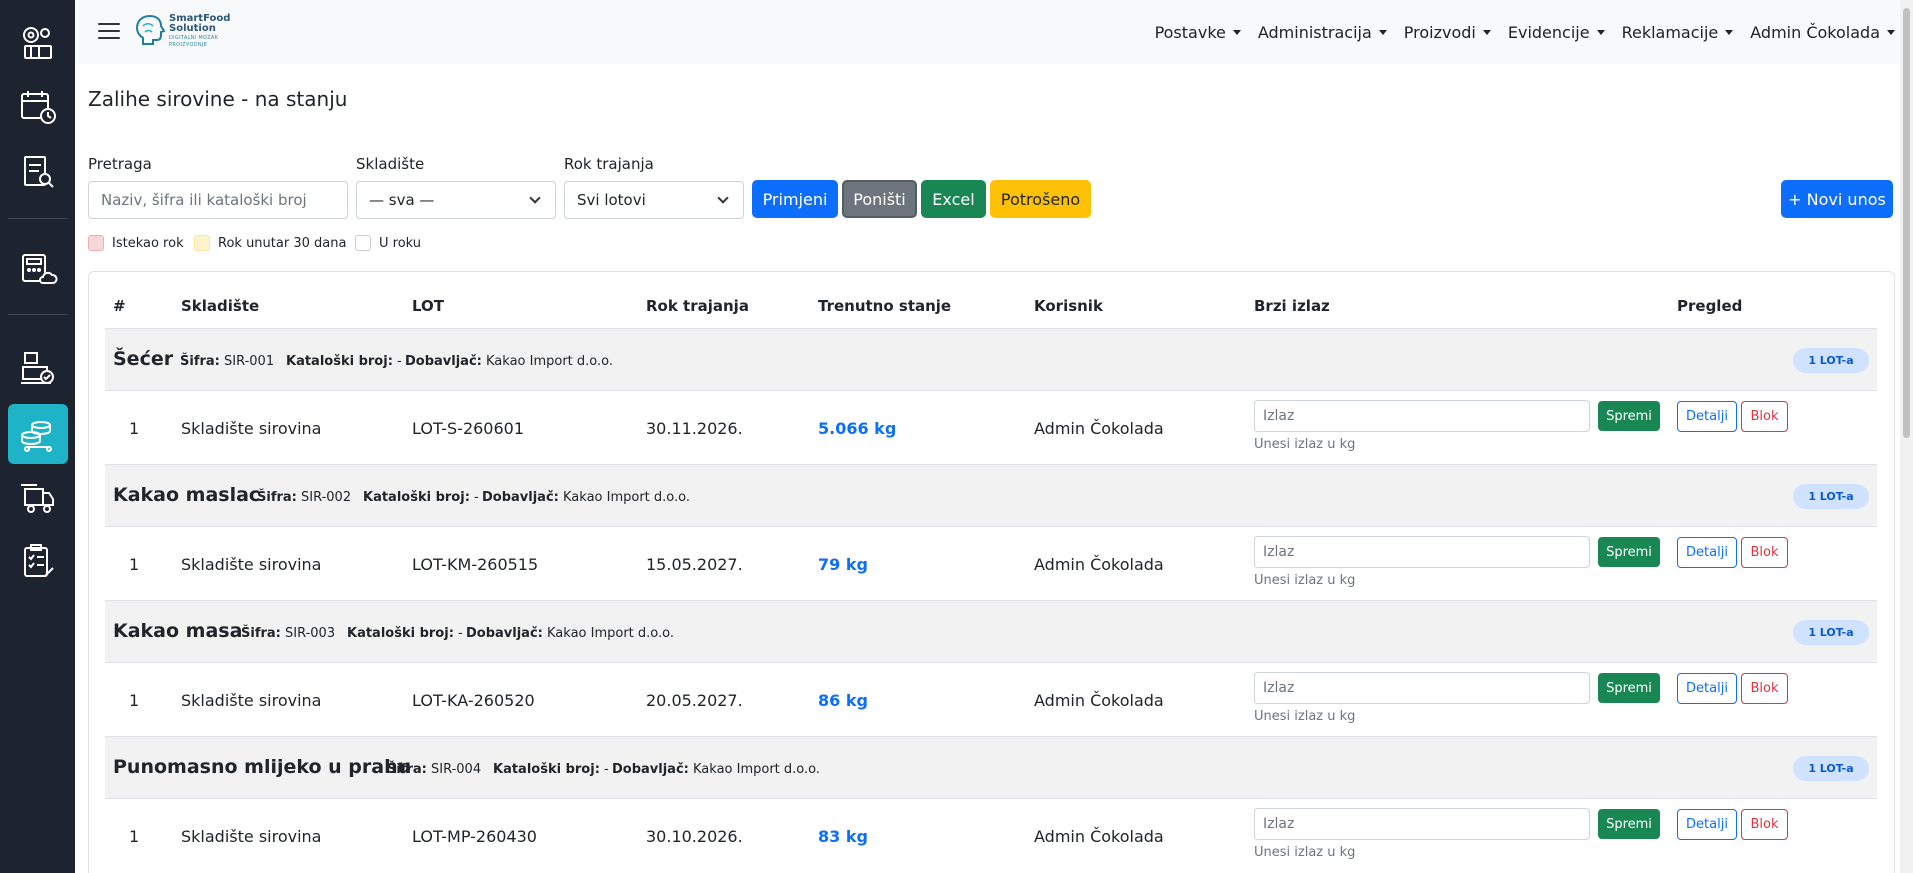 This screenshot has height=873, width=1913. I want to click on factory-gears-icon, so click(38, 42).